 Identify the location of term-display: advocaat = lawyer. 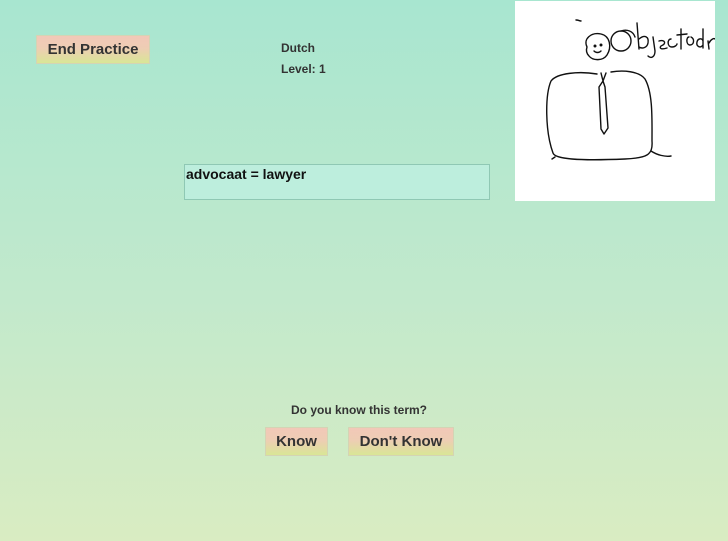
(337, 182).